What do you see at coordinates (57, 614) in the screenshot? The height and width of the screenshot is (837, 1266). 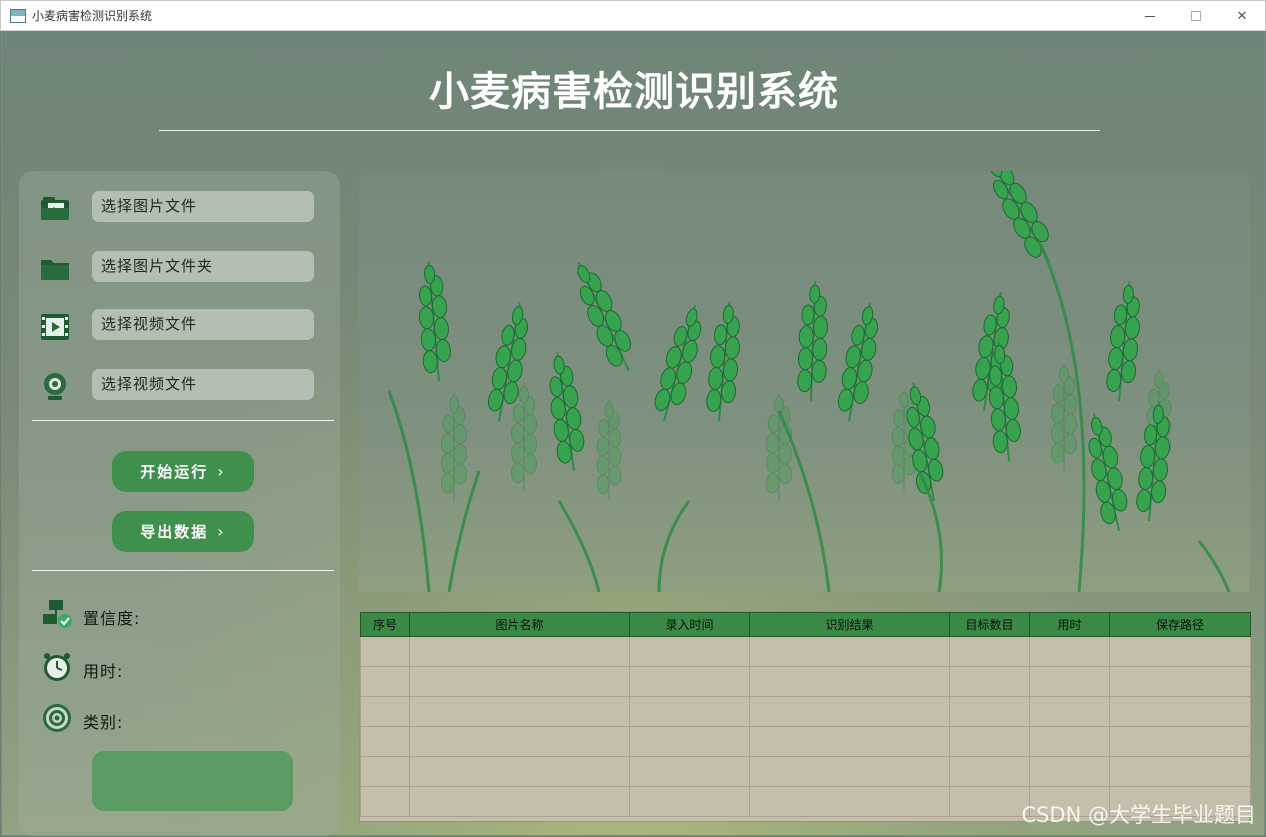 I see `confidence-icon` at bounding box center [57, 614].